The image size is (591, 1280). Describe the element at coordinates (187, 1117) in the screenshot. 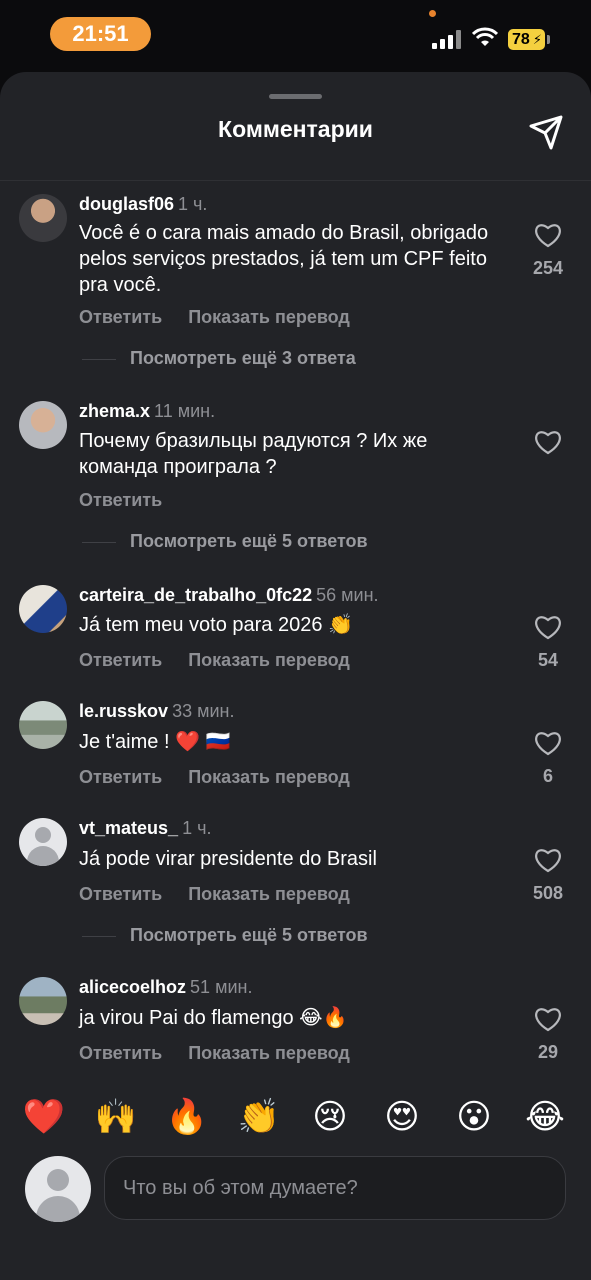

I see `reaction-fire-emoji: 🔥` at that location.